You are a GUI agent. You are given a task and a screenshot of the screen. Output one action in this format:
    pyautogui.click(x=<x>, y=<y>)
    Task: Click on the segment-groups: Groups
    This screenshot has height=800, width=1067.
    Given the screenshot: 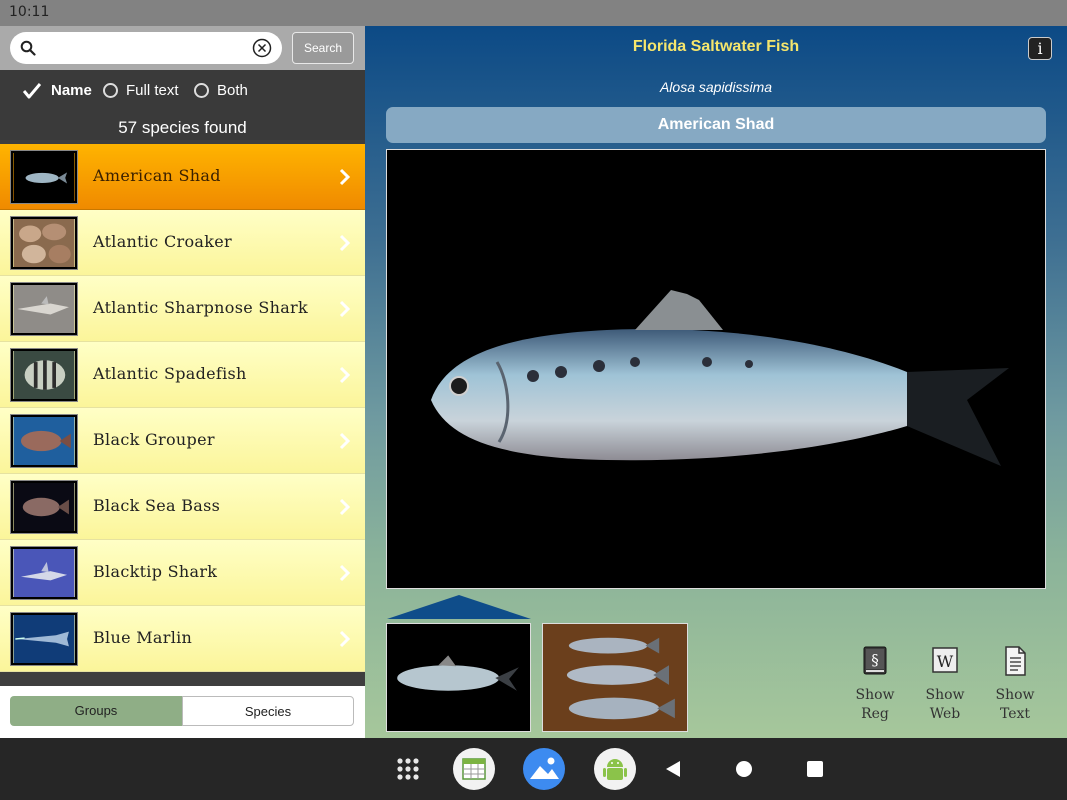 What is the action you would take?
    pyautogui.click(x=96, y=711)
    